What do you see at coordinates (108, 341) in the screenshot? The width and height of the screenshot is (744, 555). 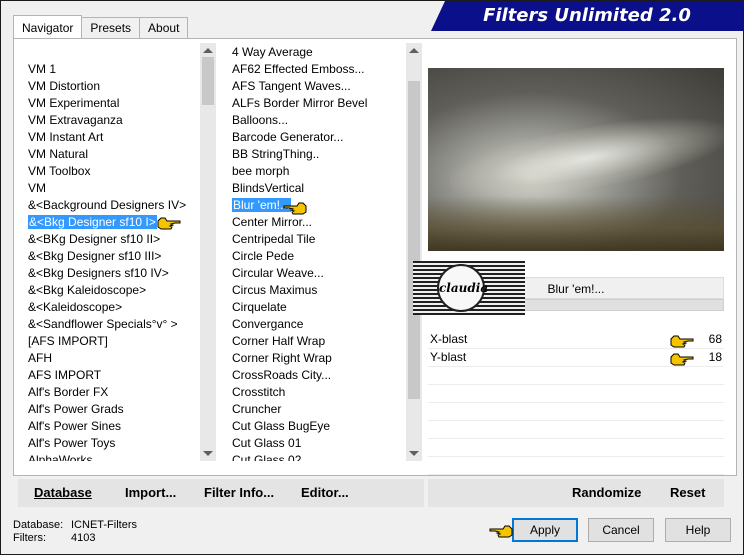 I see `category-list-item: [AFS IMPORT]` at bounding box center [108, 341].